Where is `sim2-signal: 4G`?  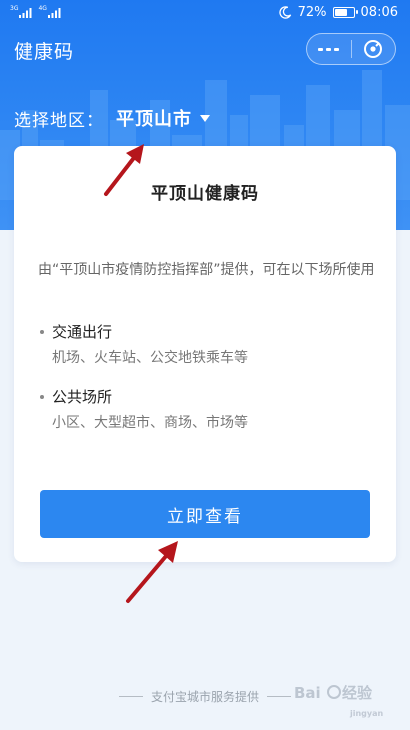 sim2-signal: 4G is located at coordinates (49, 11).